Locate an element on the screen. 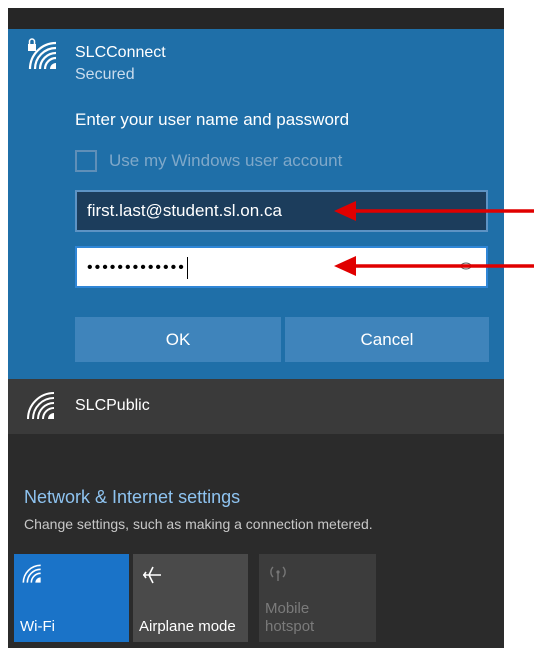 The width and height of the screenshot is (534, 648). annotation-arrows is located at coordinates (434, 238).